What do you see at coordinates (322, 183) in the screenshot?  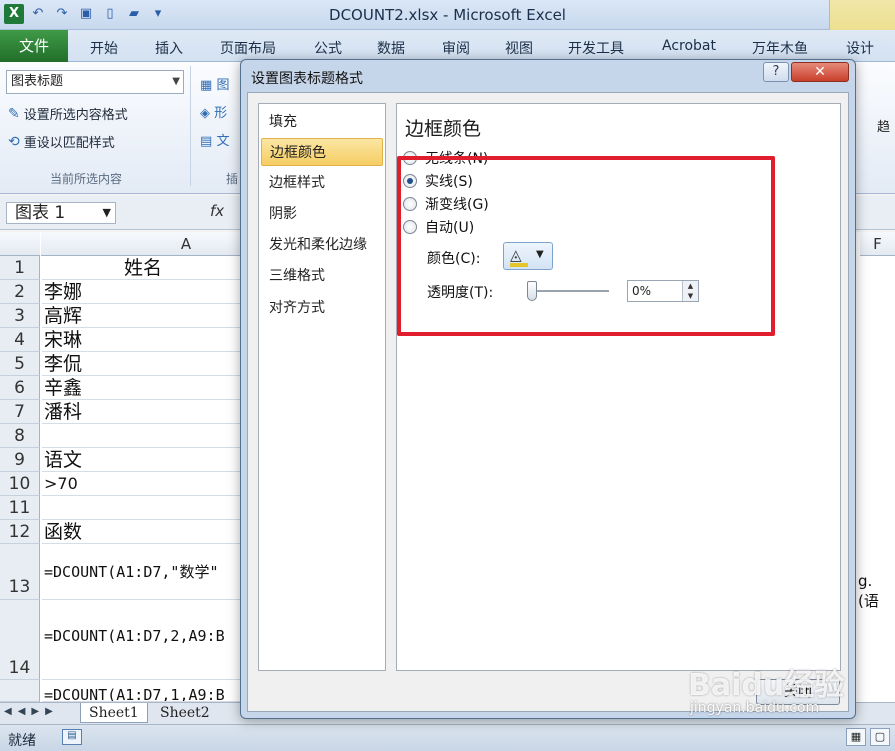 I see `category-border-style: 边框样式` at bounding box center [322, 183].